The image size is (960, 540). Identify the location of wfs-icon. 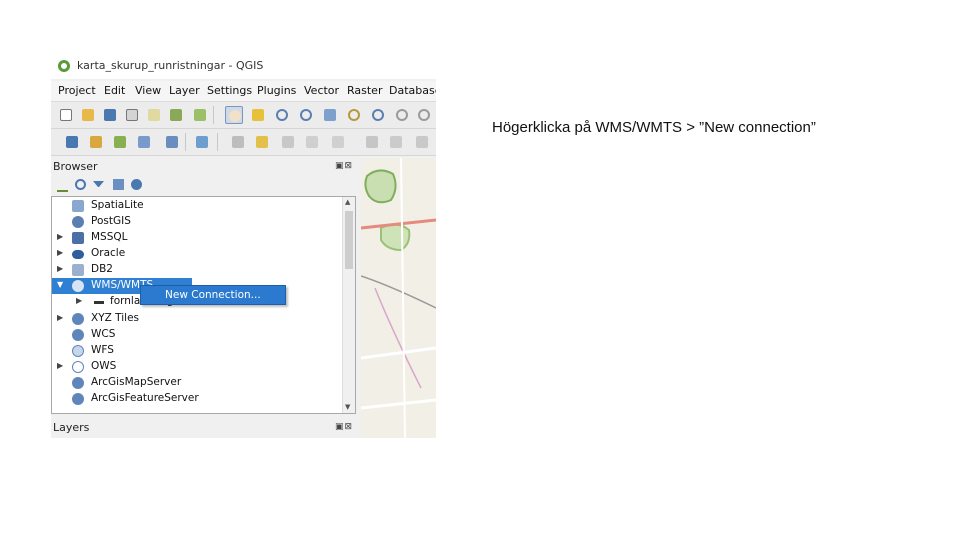
(78, 351).